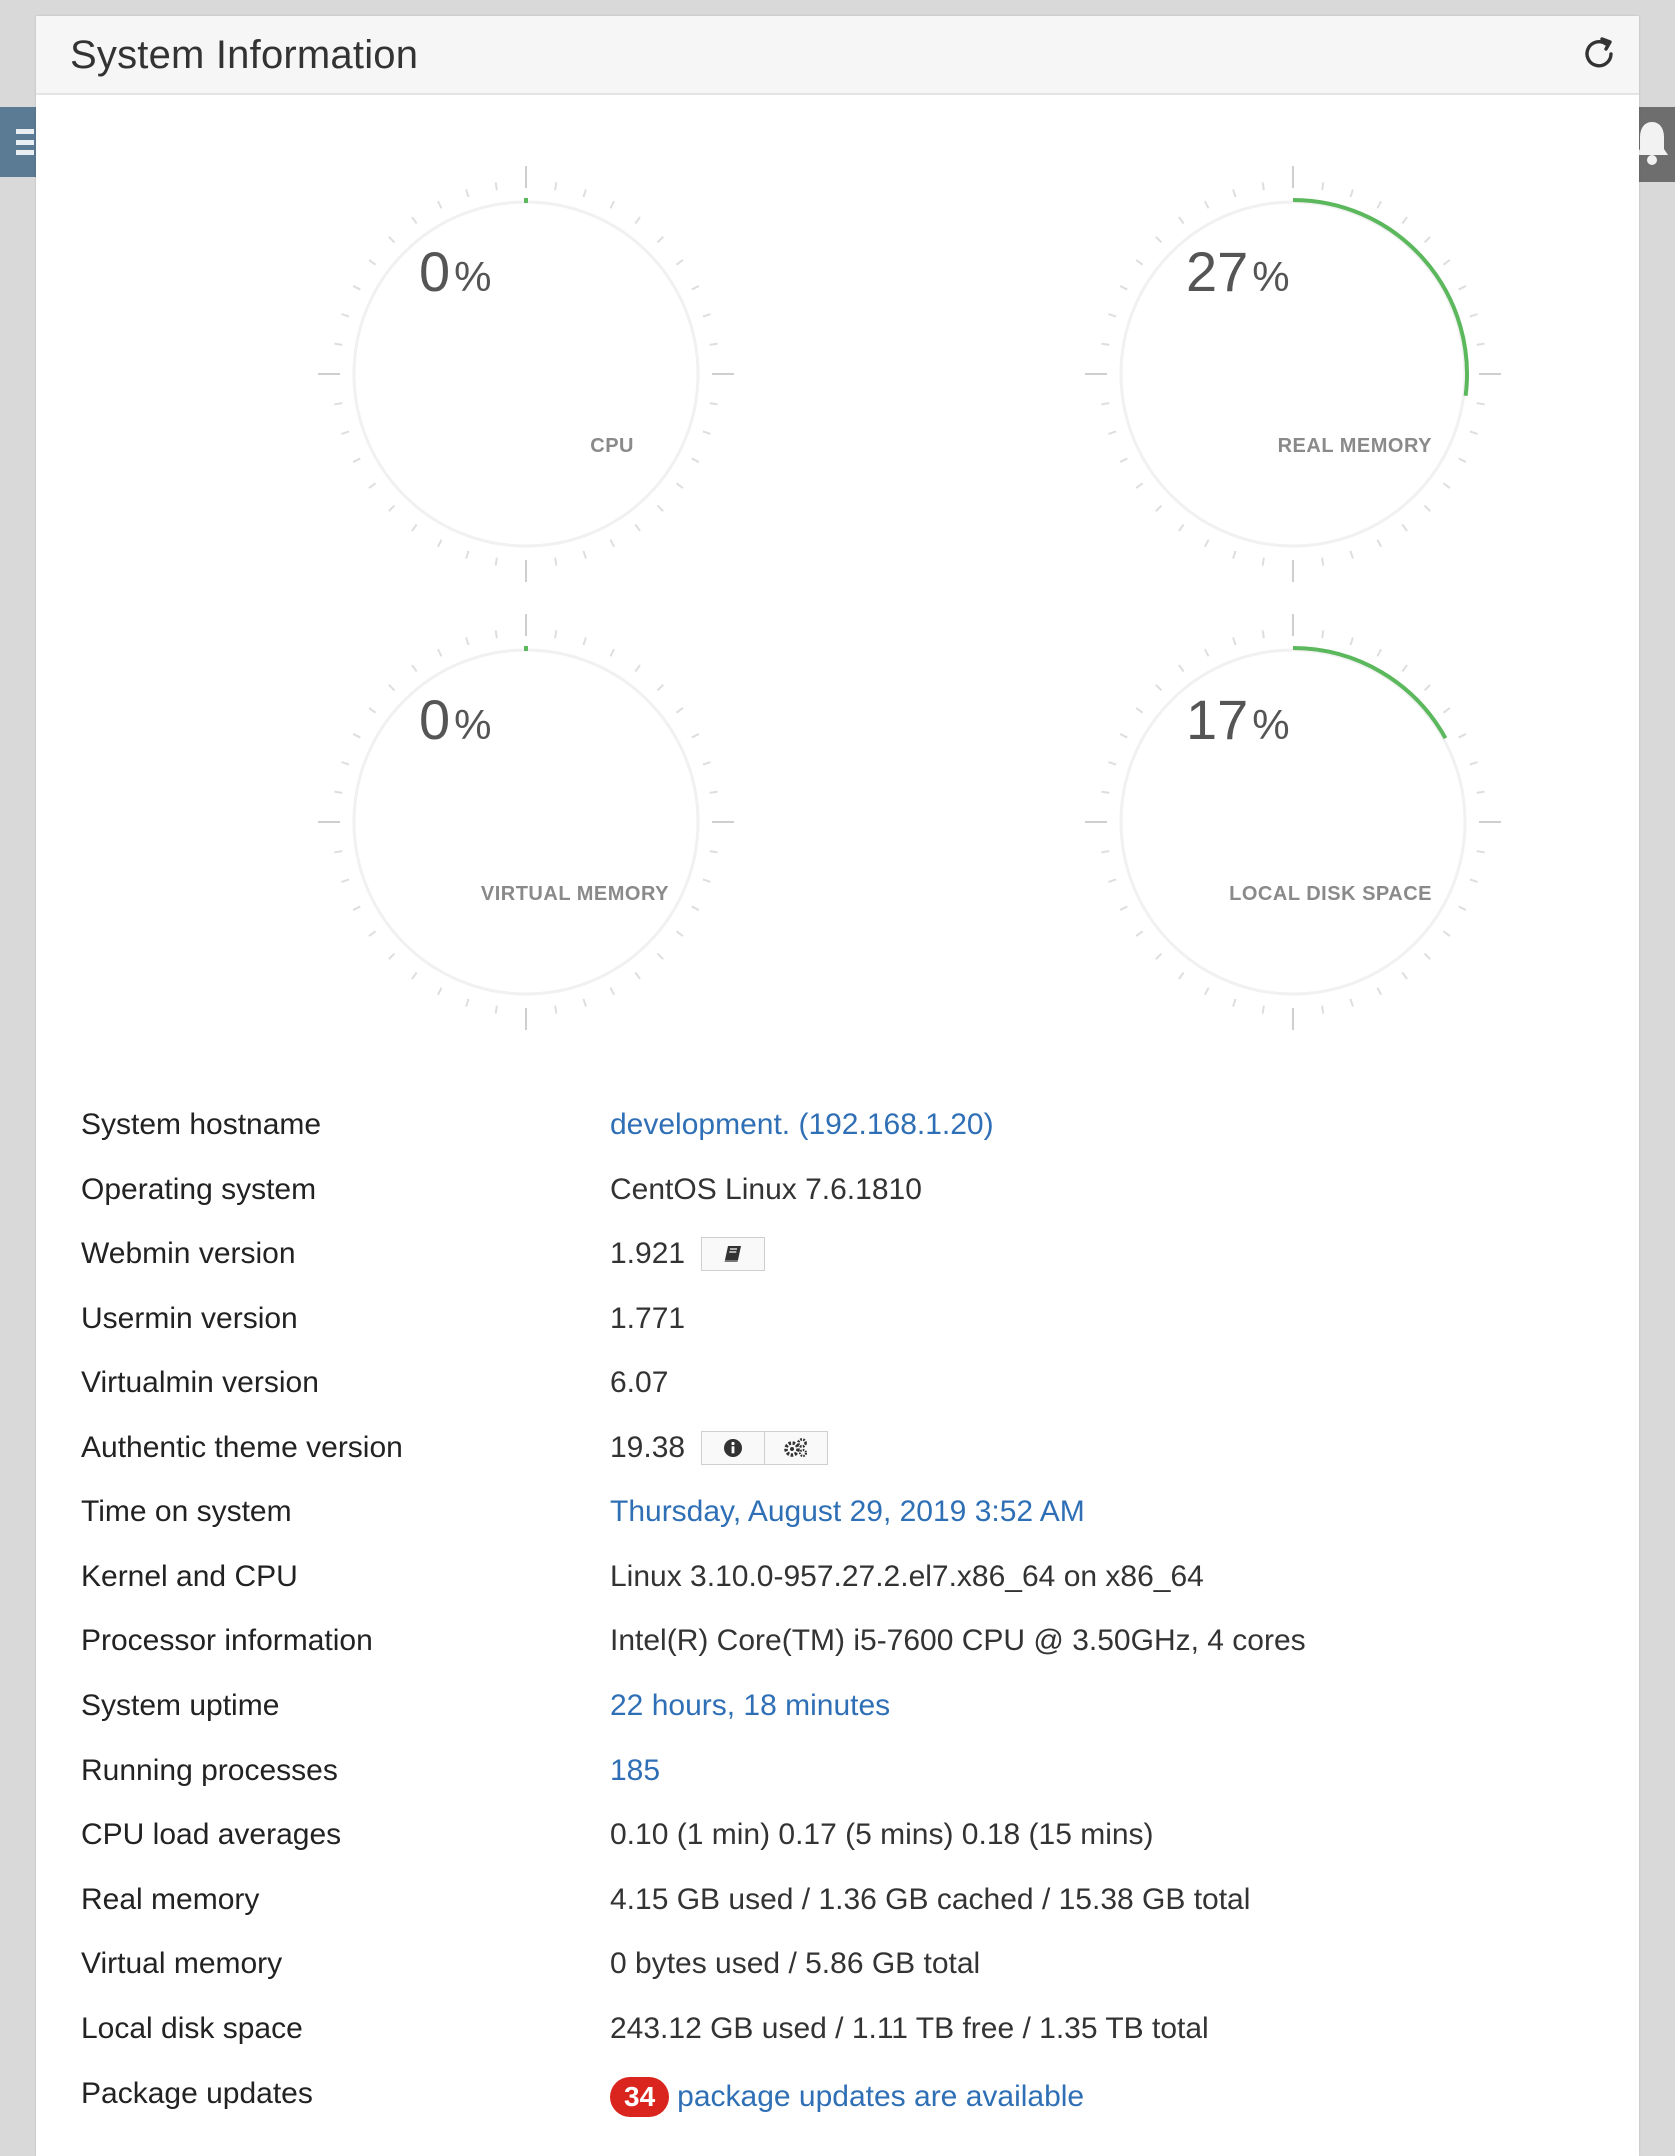 The height and width of the screenshot is (2156, 1675). What do you see at coordinates (455, 719) in the screenshot?
I see `virtual-memory-gauge-value: 0%` at bounding box center [455, 719].